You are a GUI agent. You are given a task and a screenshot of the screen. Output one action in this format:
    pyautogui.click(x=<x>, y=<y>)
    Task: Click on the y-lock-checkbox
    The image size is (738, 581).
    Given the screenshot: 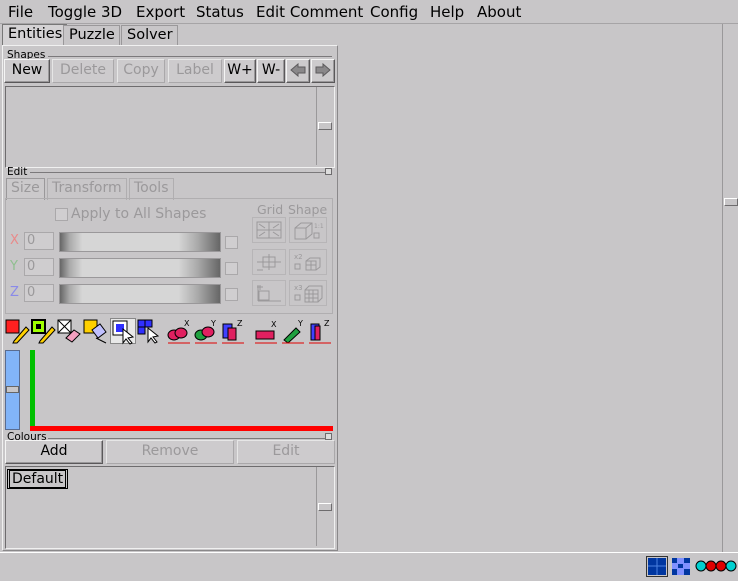 What is the action you would take?
    pyautogui.click(x=231, y=268)
    